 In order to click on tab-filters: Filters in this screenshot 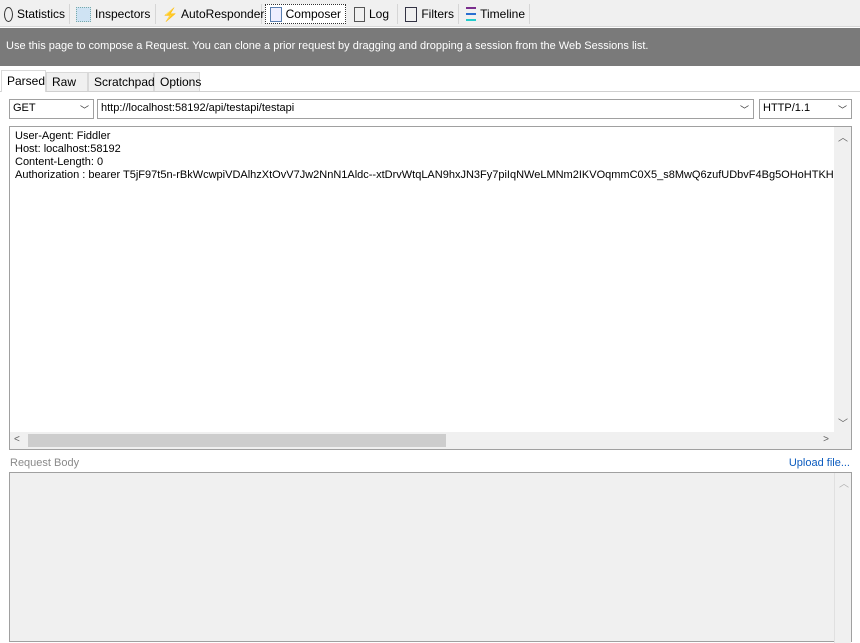, I will do `click(430, 14)`.